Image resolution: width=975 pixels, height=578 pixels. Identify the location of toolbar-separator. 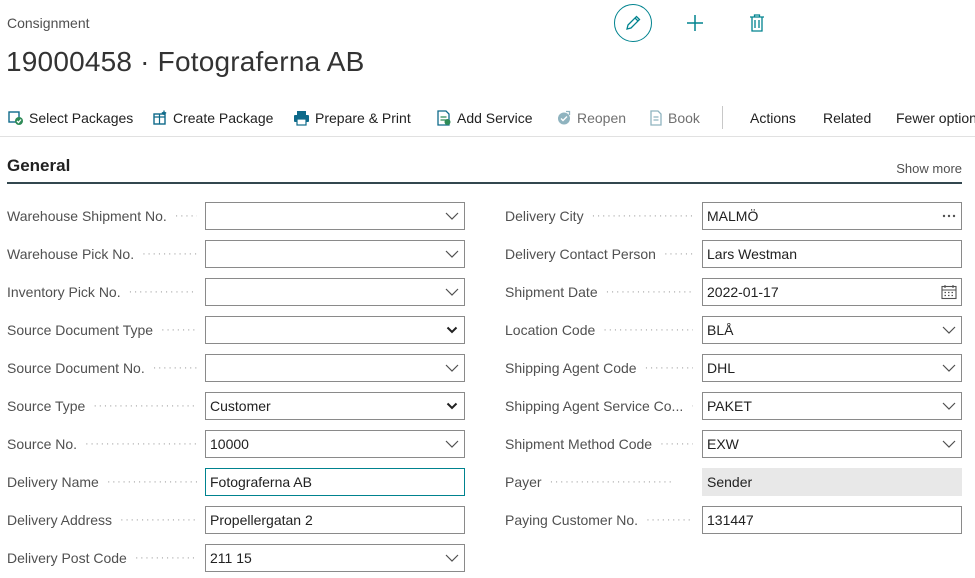
(722, 117).